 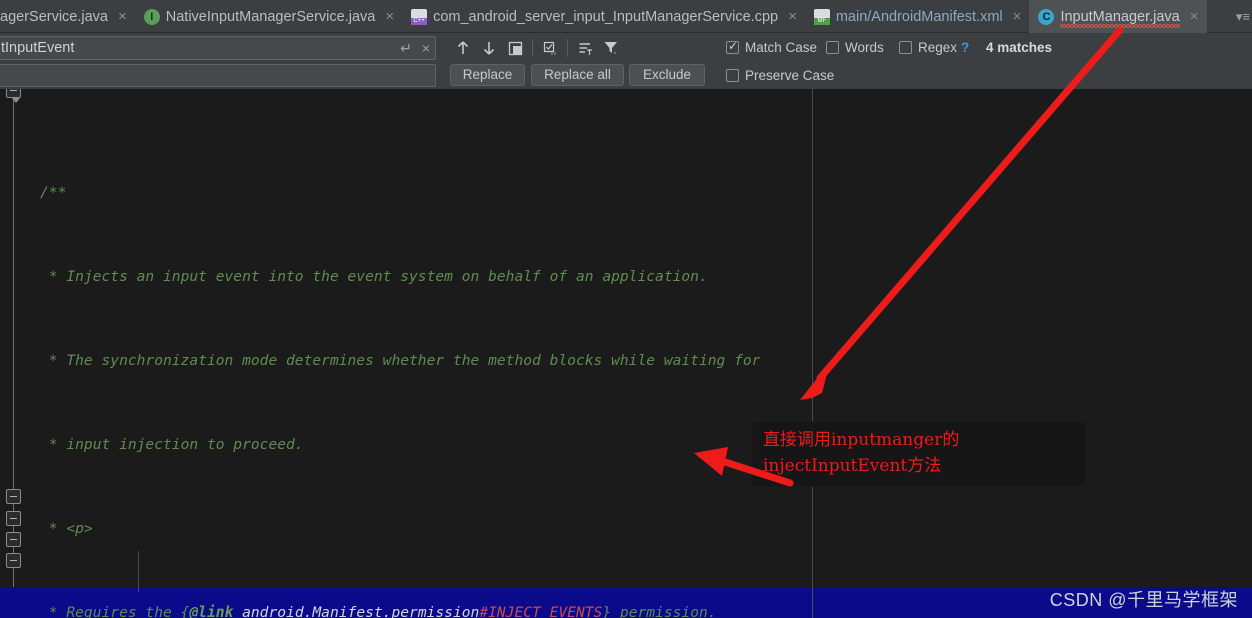 I want to click on regex-label: Regex, so click(x=938, y=47).